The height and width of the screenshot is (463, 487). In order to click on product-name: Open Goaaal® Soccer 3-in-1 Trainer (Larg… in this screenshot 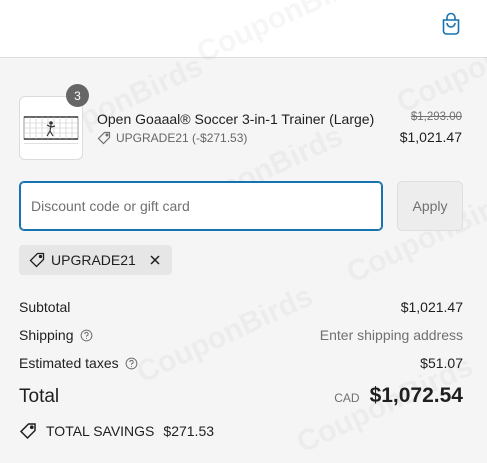, I will do `click(236, 119)`.